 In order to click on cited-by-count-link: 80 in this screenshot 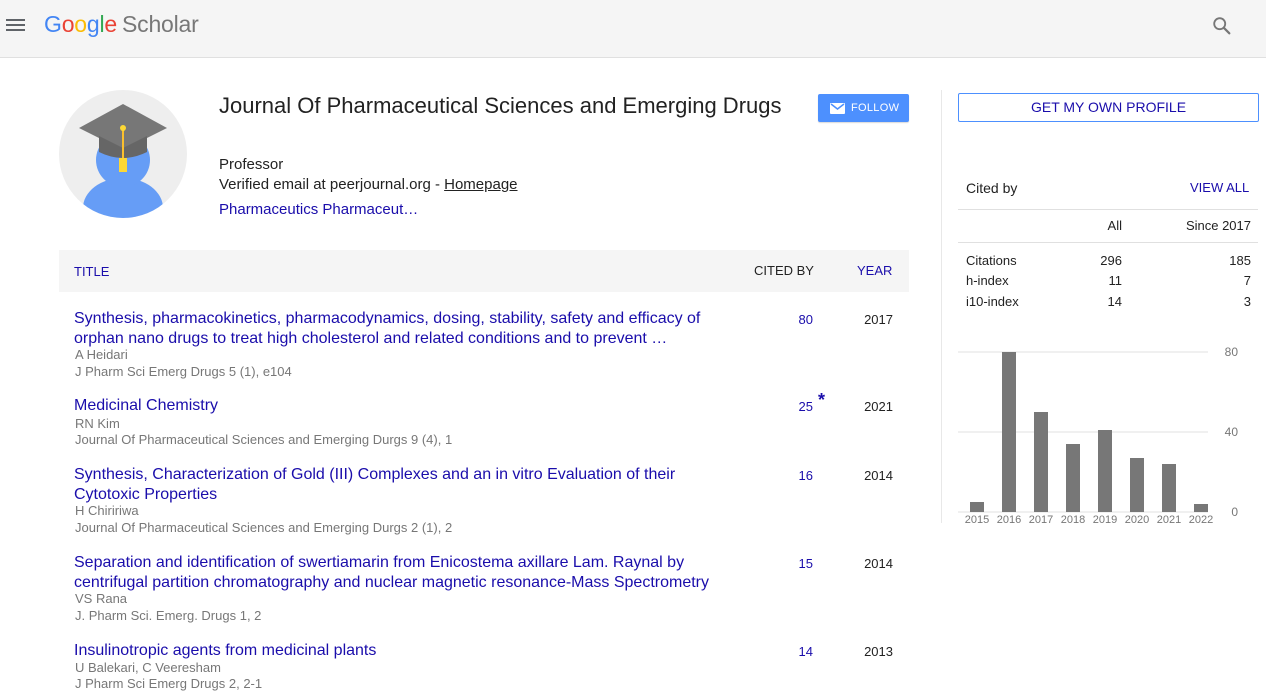, I will do `click(786, 319)`.